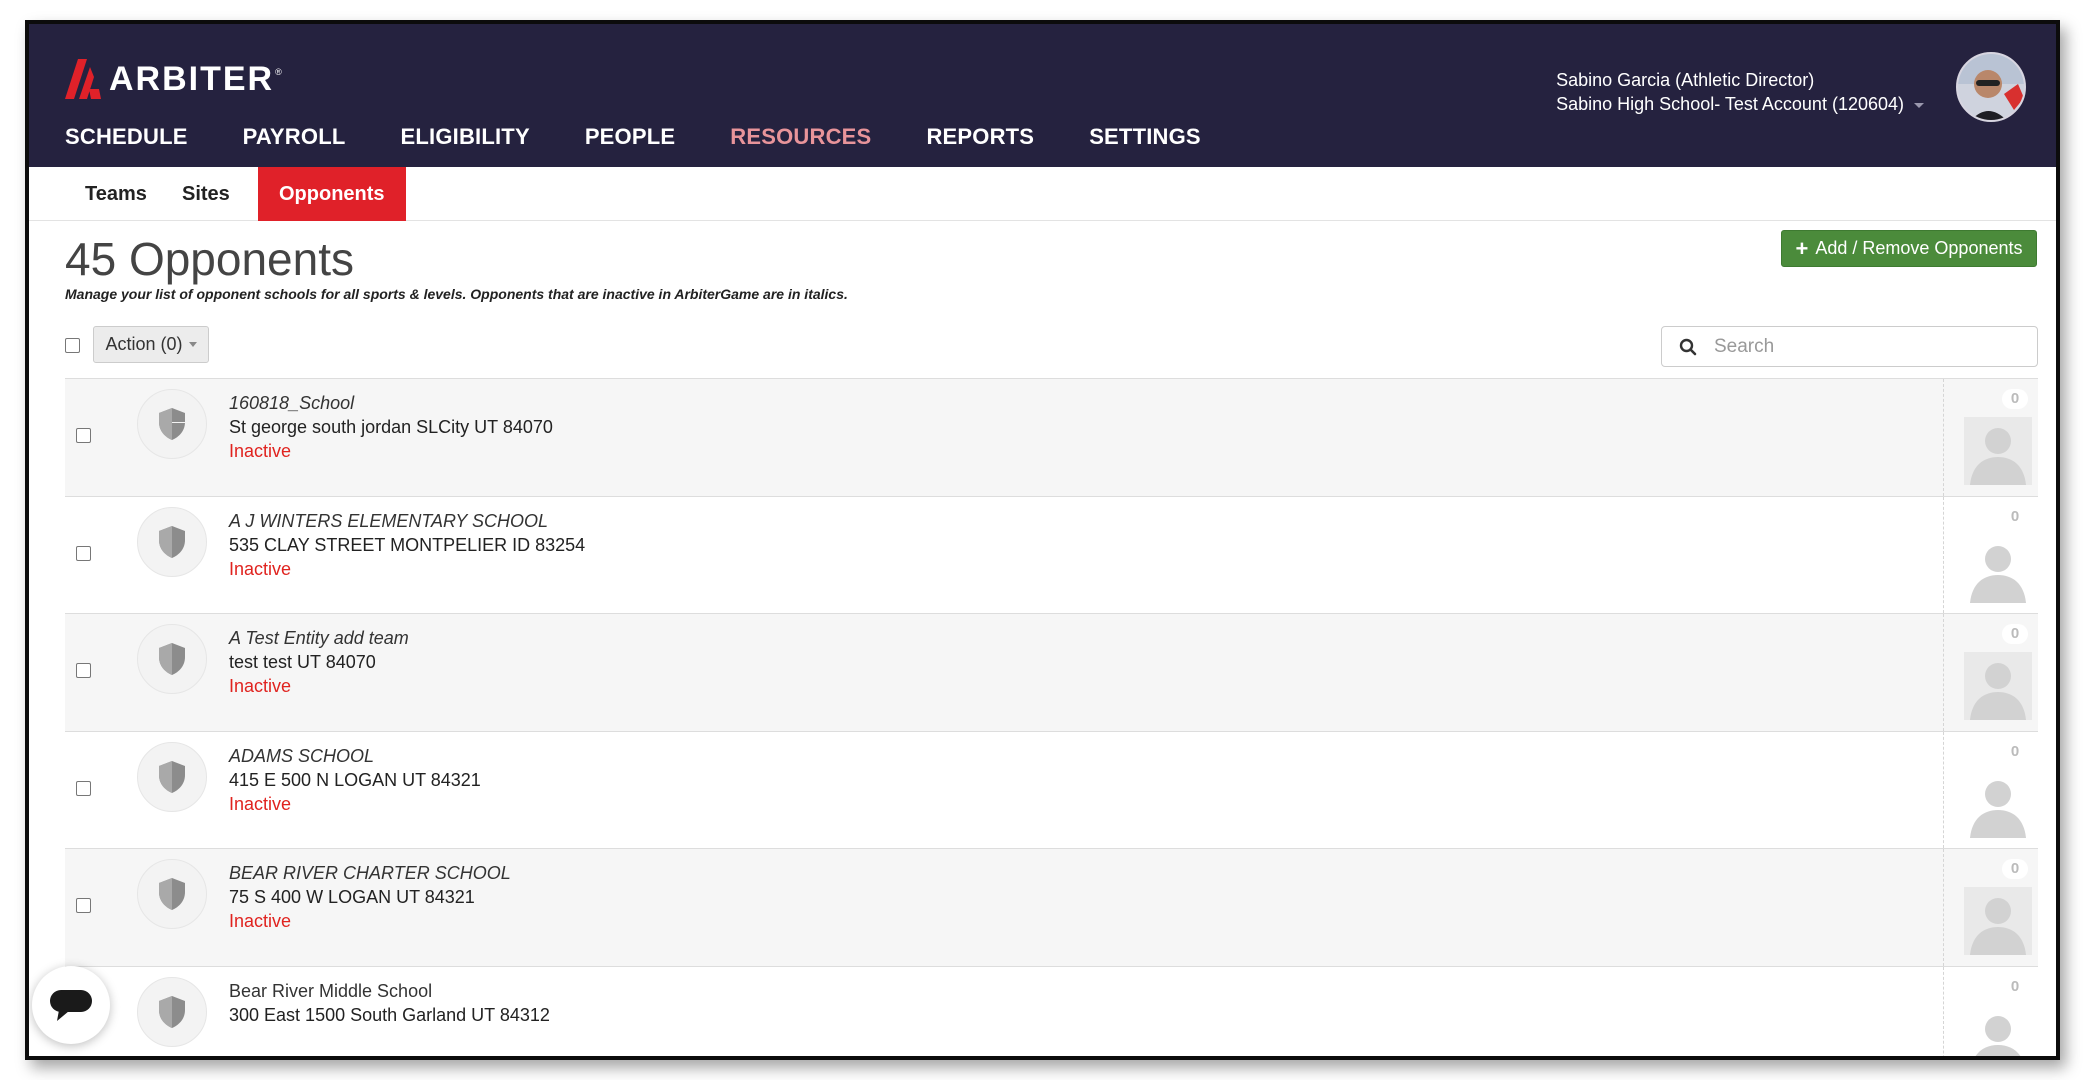  I want to click on opponent-address: test test UT 84070, so click(302, 662).